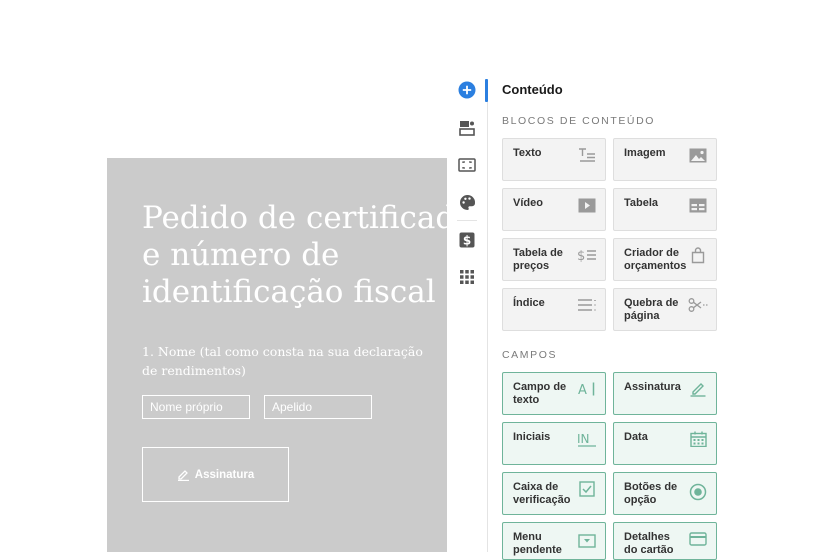  Describe the element at coordinates (579, 121) in the screenshot. I see `content-blocks-heading: BLOCOS DE CONTEÚDO` at that location.